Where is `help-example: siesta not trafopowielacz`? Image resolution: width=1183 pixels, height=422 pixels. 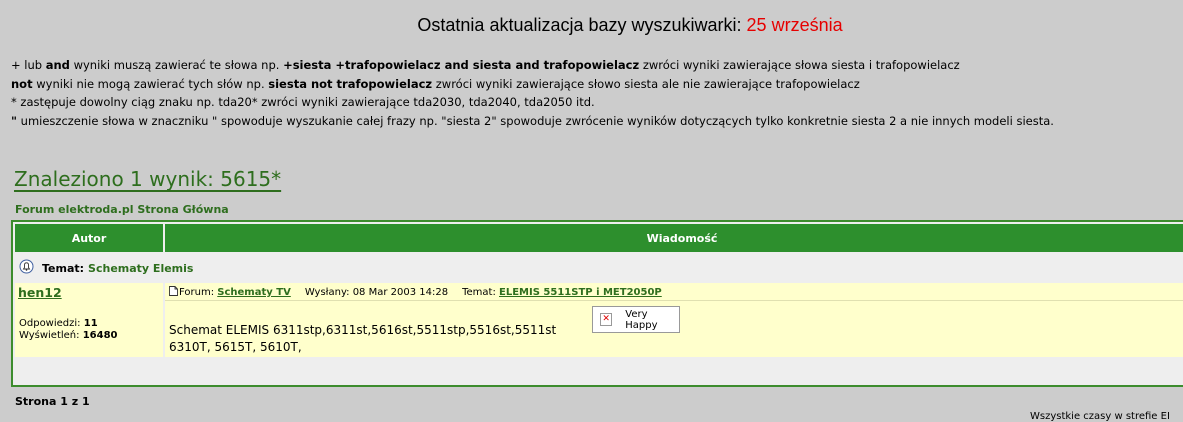
help-example: siesta not trafopowielacz is located at coordinates (350, 83).